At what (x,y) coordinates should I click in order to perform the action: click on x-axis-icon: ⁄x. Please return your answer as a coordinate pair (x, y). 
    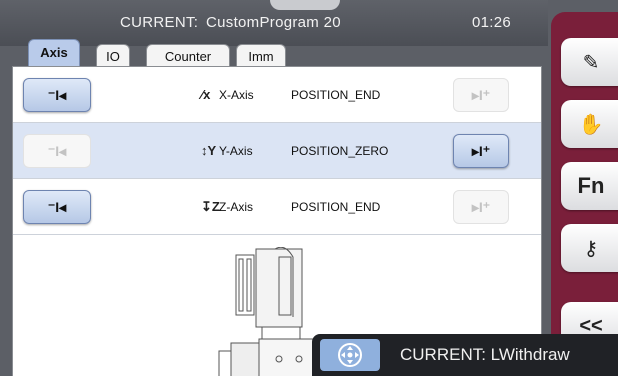
    Looking at the image, I should click on (206, 94).